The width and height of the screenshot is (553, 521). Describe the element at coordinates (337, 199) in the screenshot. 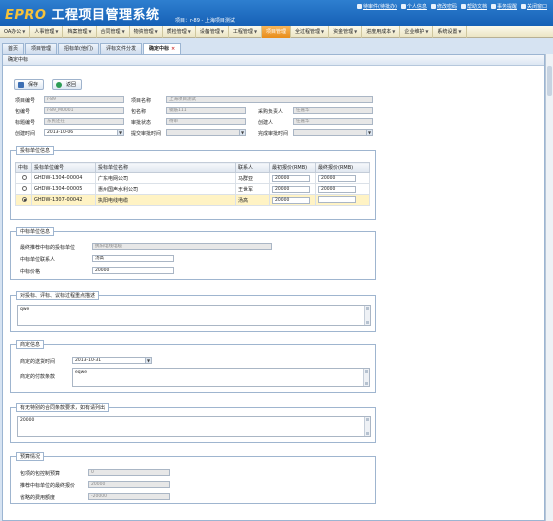

I see `final-price-input` at that location.